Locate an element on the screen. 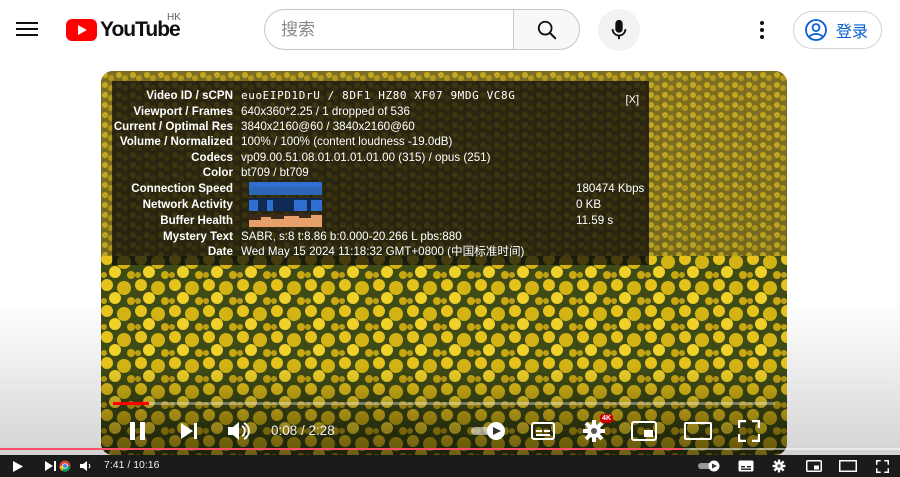  outer-subtitles-button is located at coordinates (746, 466).